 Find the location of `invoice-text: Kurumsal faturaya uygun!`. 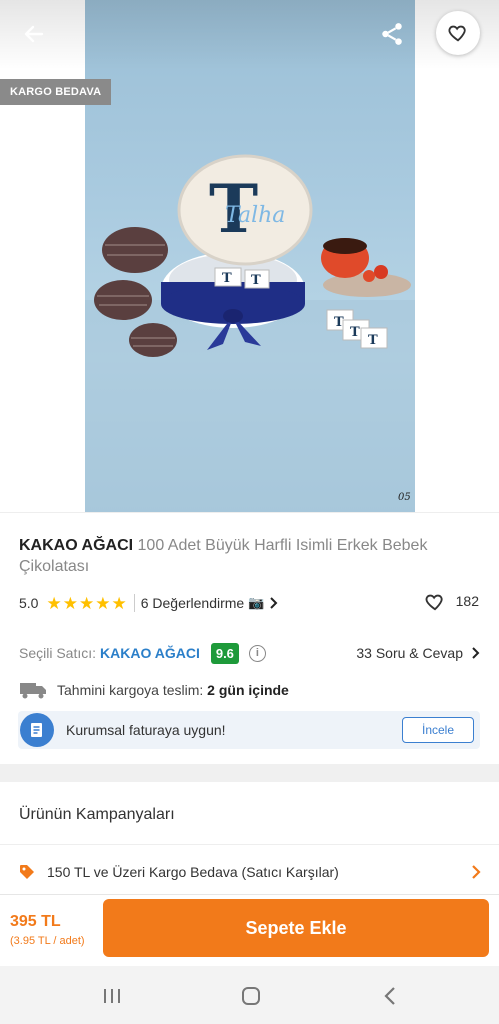

invoice-text: Kurumsal faturaya uygun! is located at coordinates (146, 730).